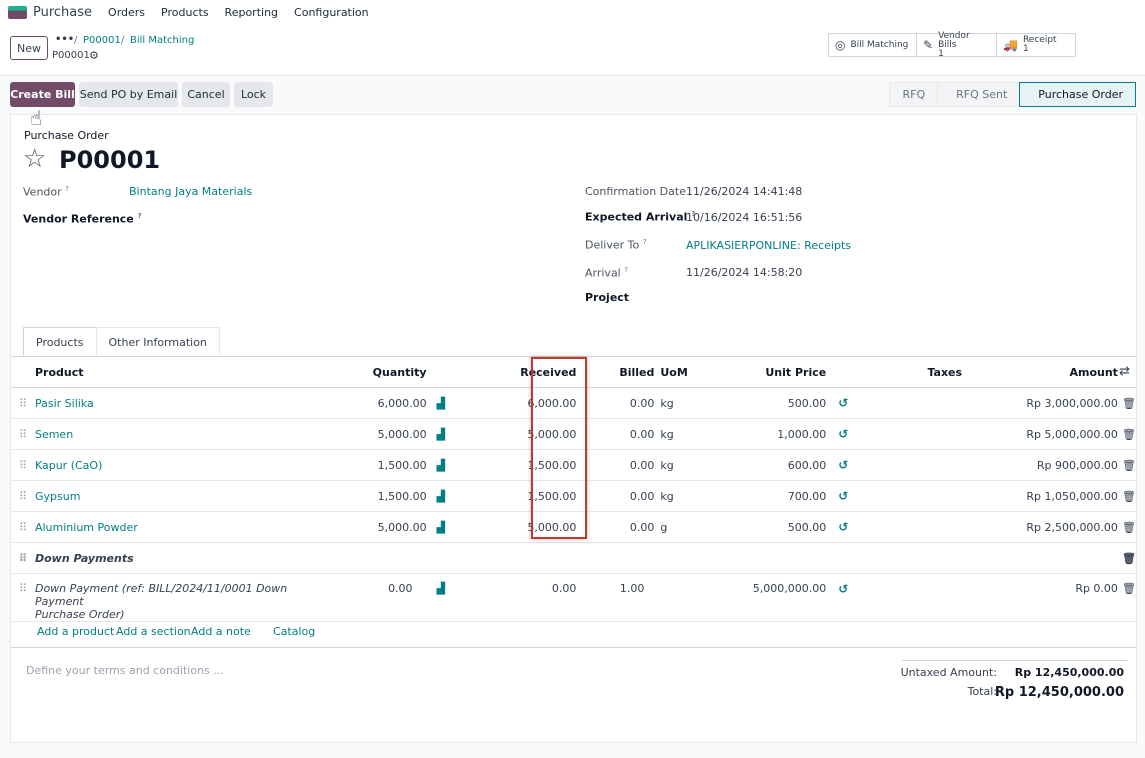 The width and height of the screenshot is (1145, 758). What do you see at coordinates (294, 631) in the screenshot?
I see `catalog-link: Catalog` at bounding box center [294, 631].